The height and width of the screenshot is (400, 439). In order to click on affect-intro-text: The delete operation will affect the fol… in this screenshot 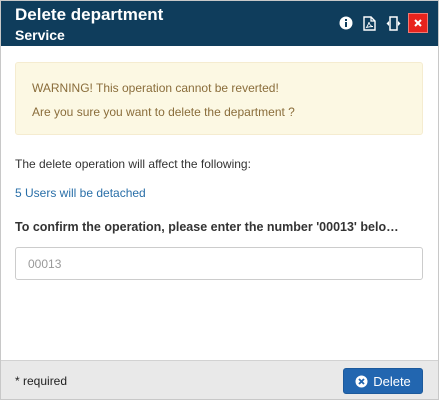, I will do `click(133, 164)`.